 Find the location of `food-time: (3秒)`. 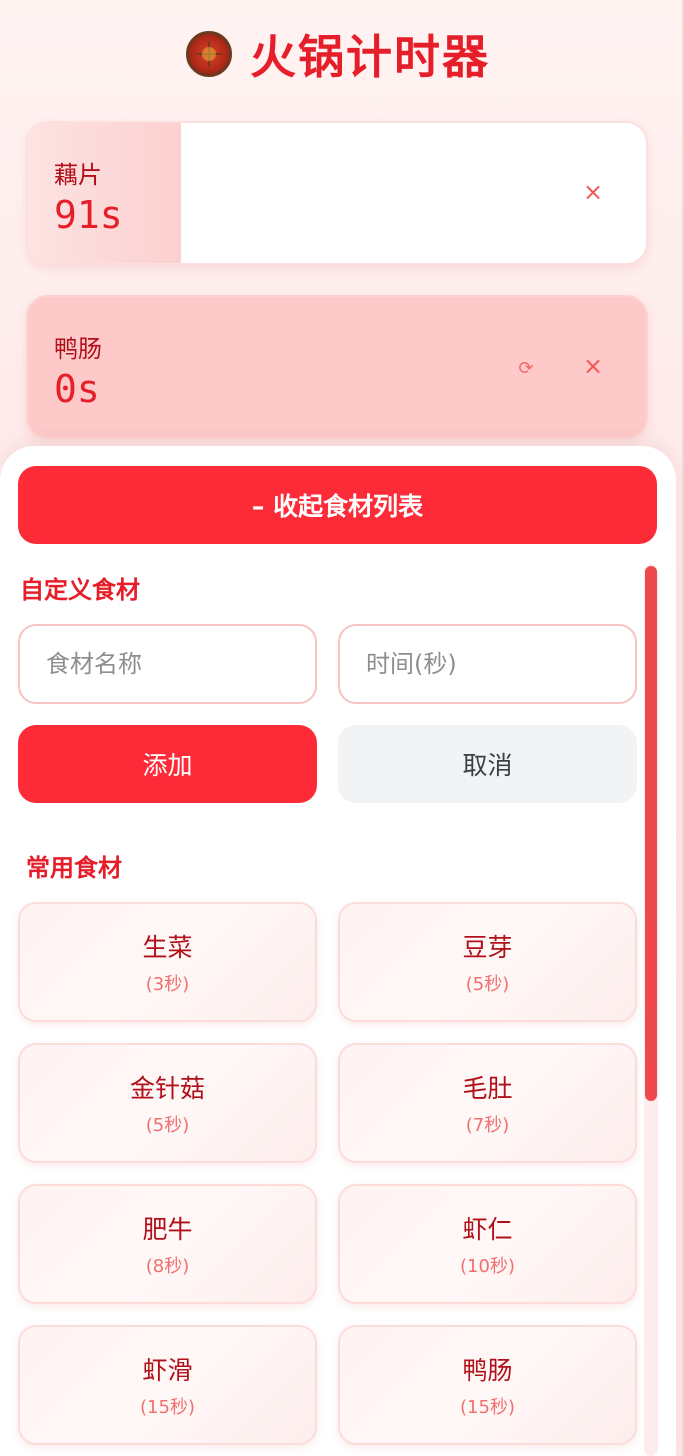

food-time: (3秒) is located at coordinates (167, 984).